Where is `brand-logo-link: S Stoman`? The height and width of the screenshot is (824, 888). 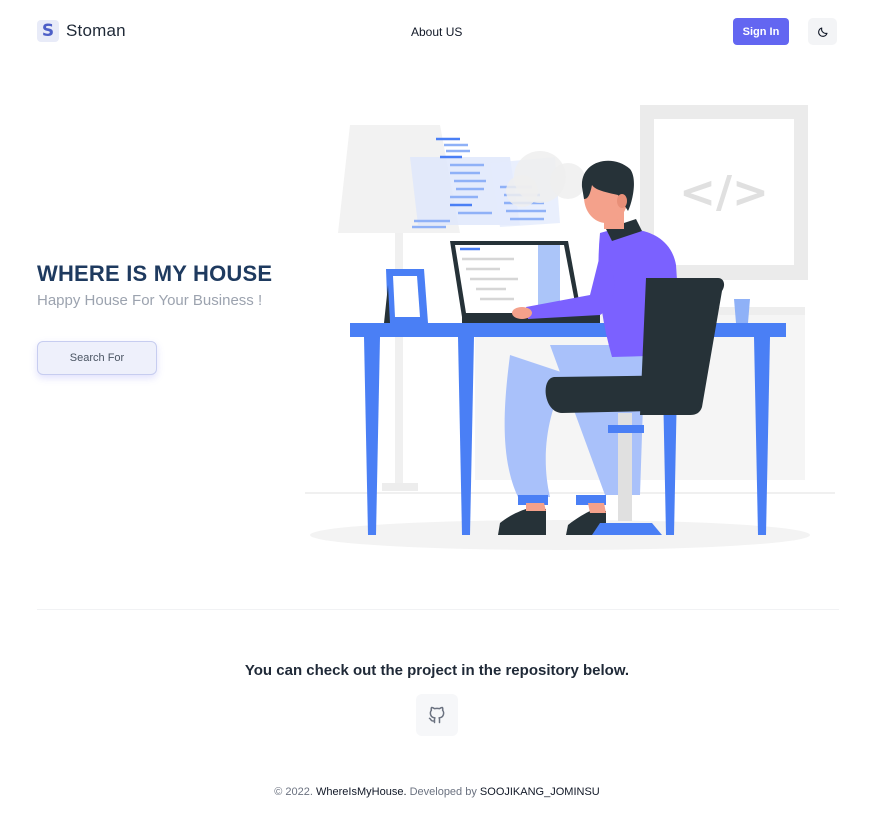 brand-logo-link: S Stoman is located at coordinates (81, 31).